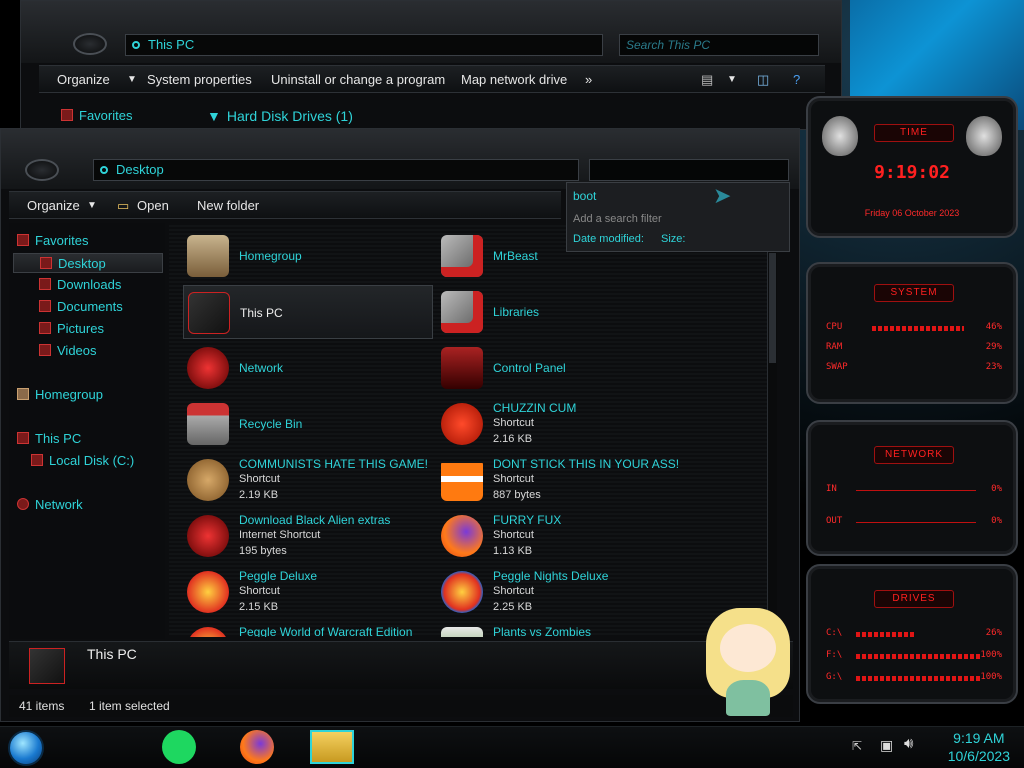 The height and width of the screenshot is (768, 1024). Describe the element at coordinates (588, 80) in the screenshot. I see `more-commands-button: »` at that location.